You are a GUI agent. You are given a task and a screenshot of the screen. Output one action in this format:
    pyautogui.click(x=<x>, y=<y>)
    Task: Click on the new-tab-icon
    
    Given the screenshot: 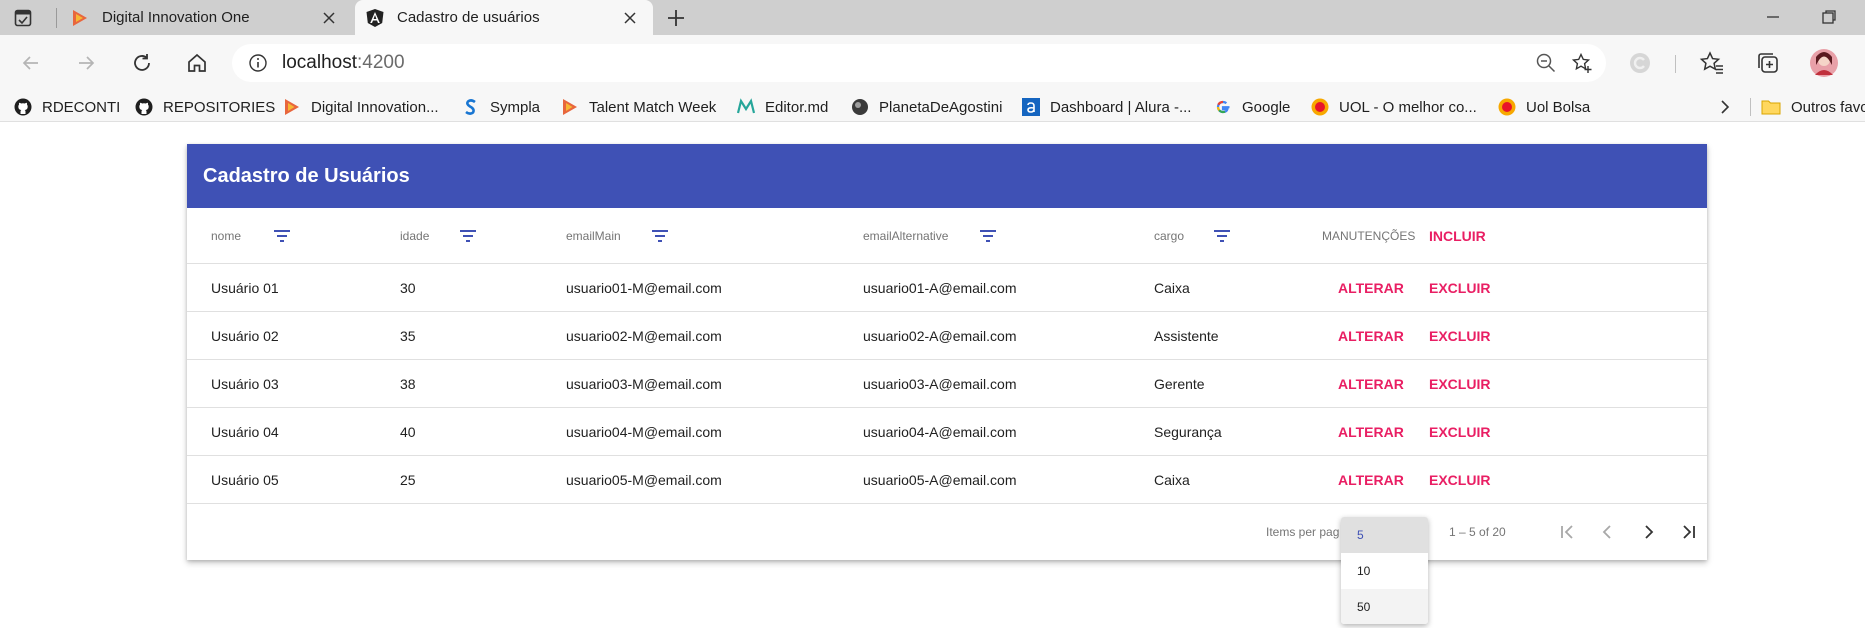 What is the action you would take?
    pyautogui.click(x=676, y=18)
    